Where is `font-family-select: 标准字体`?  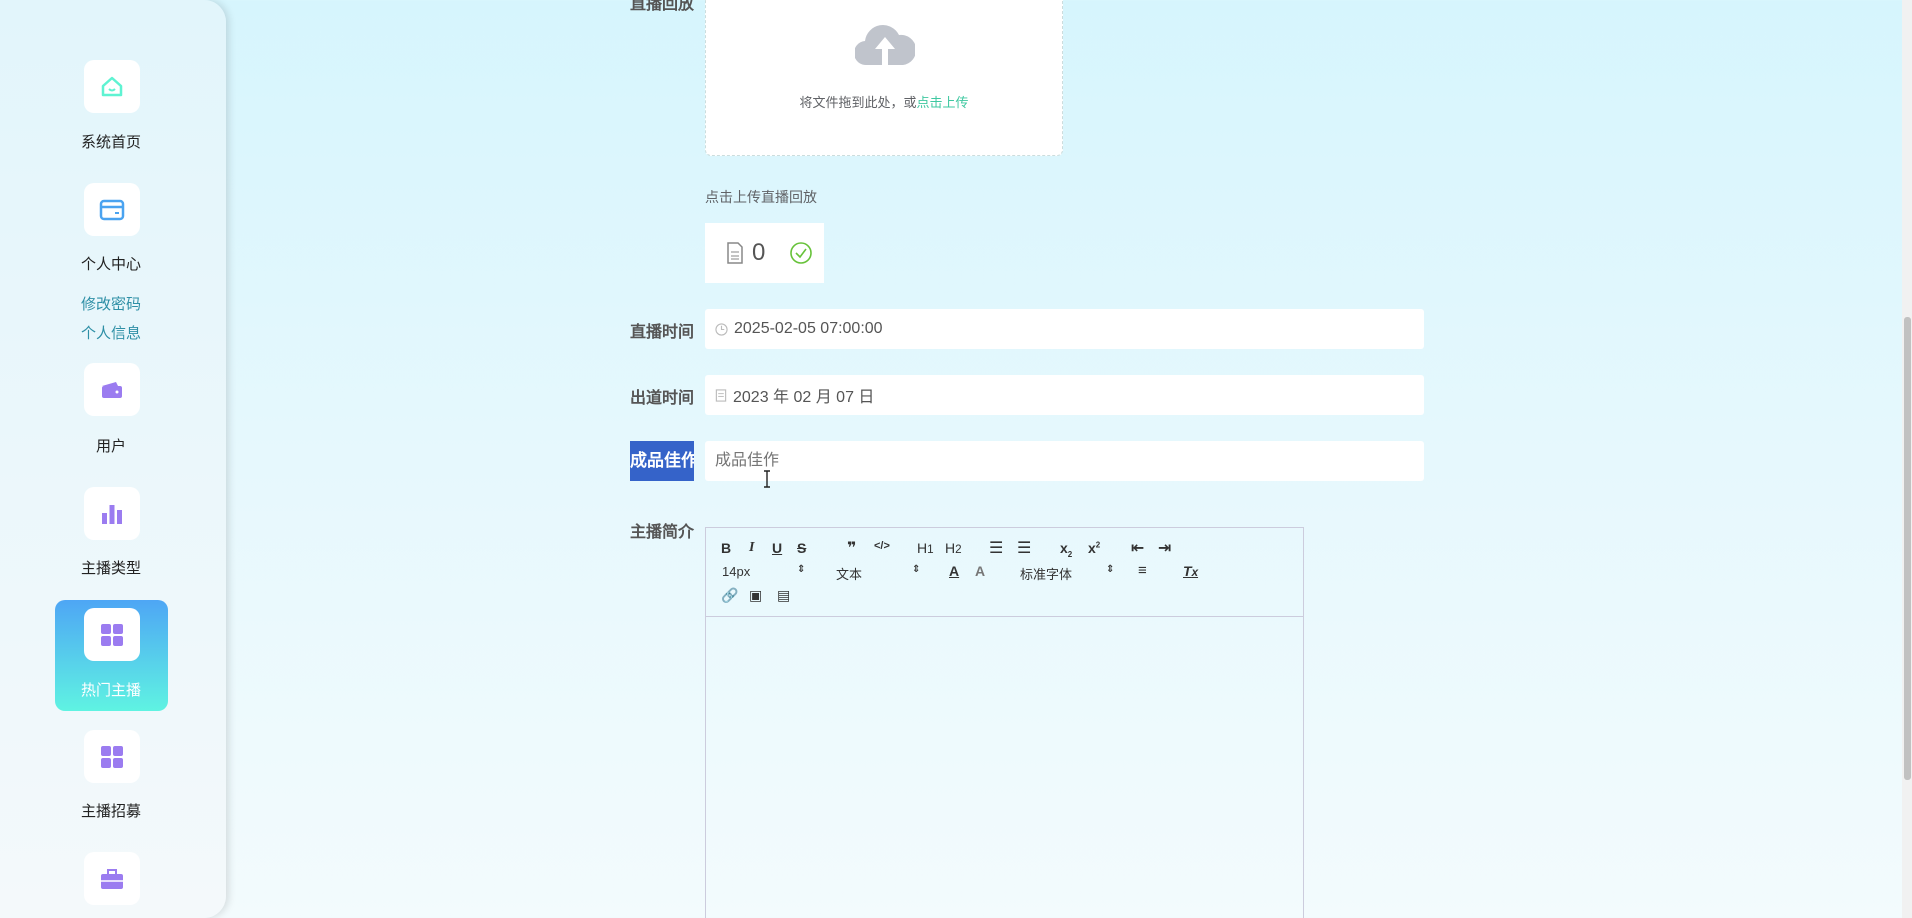
font-family-select: 标准字体 is located at coordinates (1046, 573).